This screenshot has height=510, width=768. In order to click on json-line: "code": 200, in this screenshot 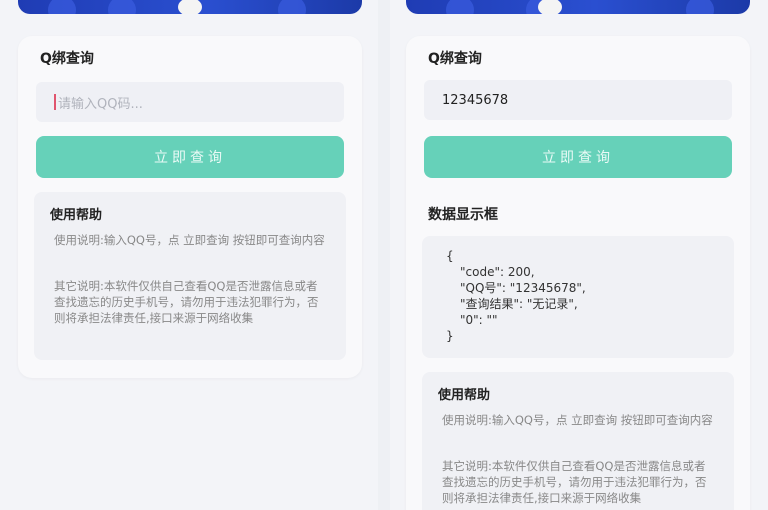, I will do `click(497, 272)`.